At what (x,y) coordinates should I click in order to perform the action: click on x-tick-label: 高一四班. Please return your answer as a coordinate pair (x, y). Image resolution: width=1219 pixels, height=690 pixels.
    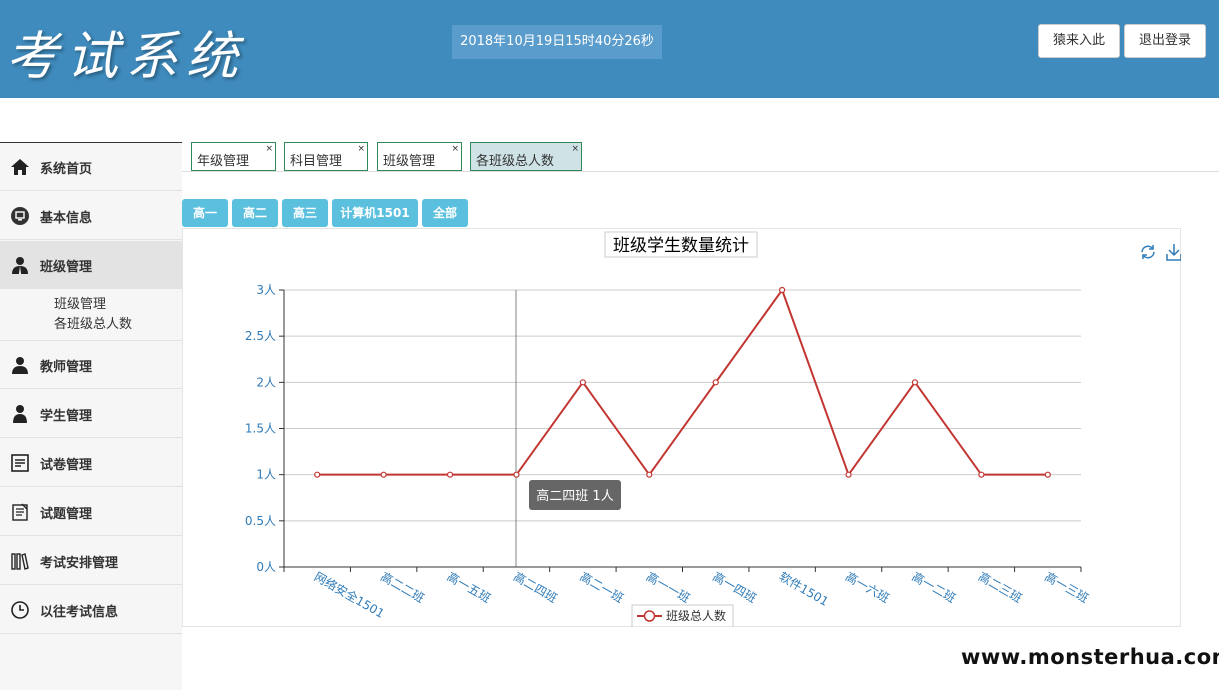
    Looking at the image, I should click on (734, 587).